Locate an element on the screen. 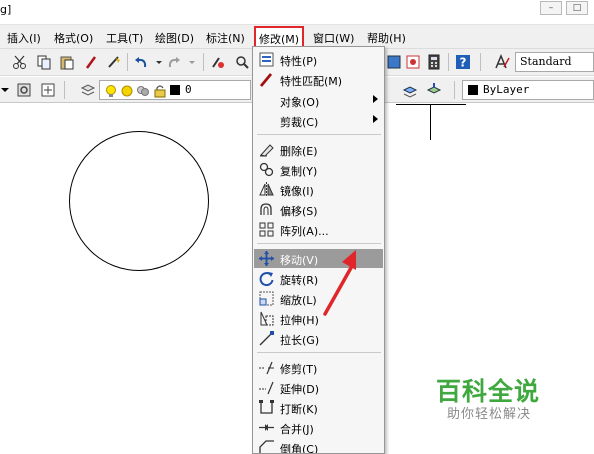 This screenshot has height=454, width=594. text-style-icon is located at coordinates (502, 62).